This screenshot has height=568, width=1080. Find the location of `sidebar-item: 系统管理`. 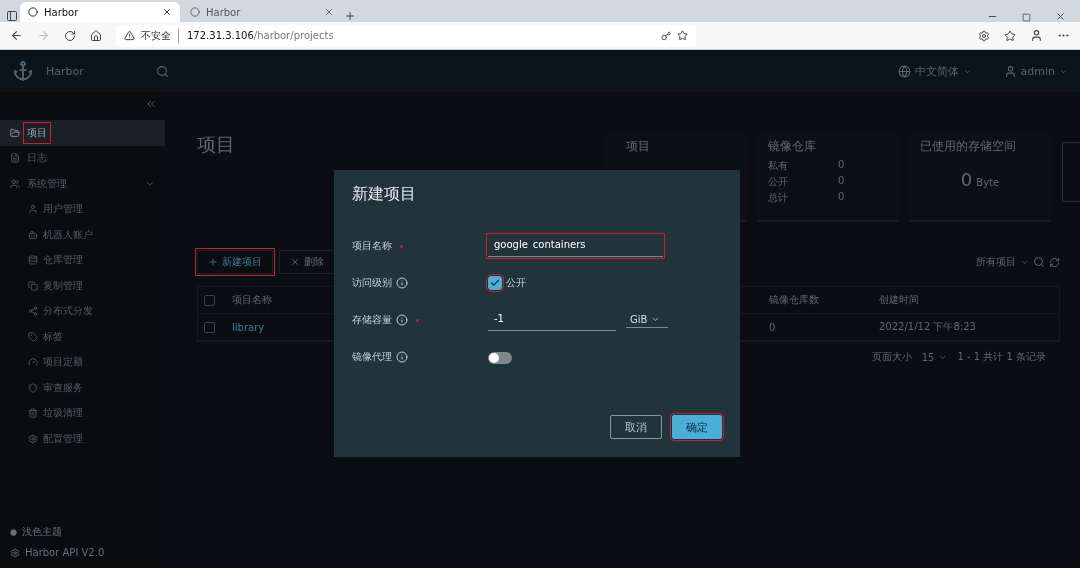

sidebar-item: 系统管理 is located at coordinates (82, 184).